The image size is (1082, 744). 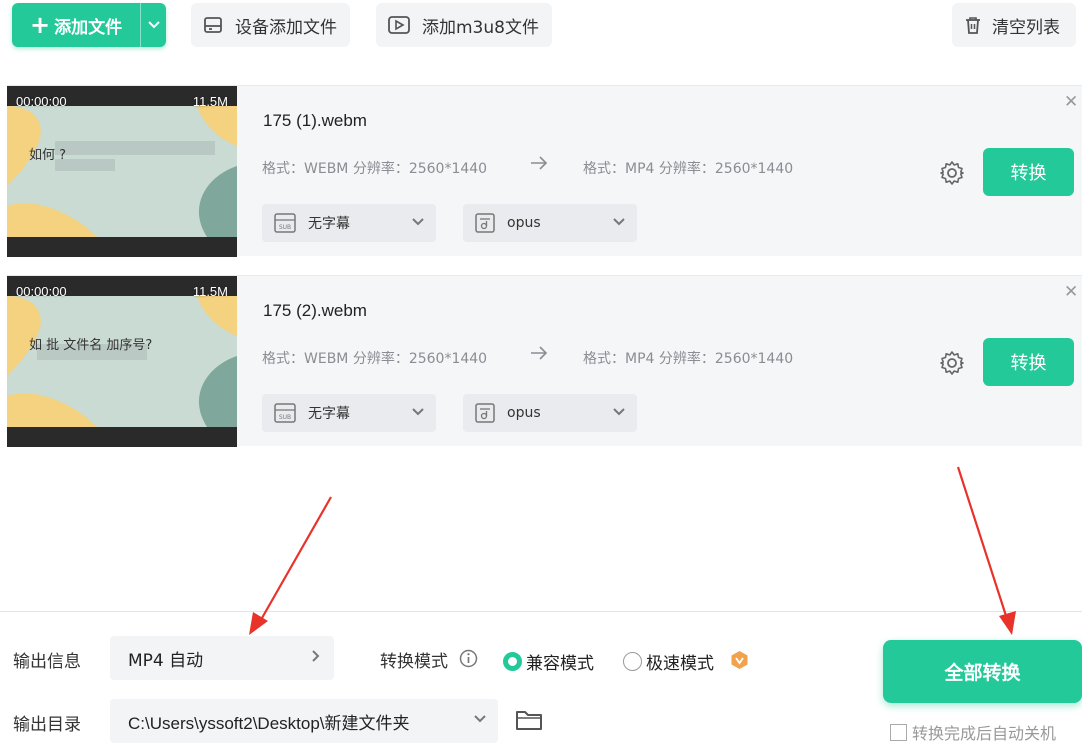 I want to click on add-file-button: + 添加文件, so click(x=89, y=25).